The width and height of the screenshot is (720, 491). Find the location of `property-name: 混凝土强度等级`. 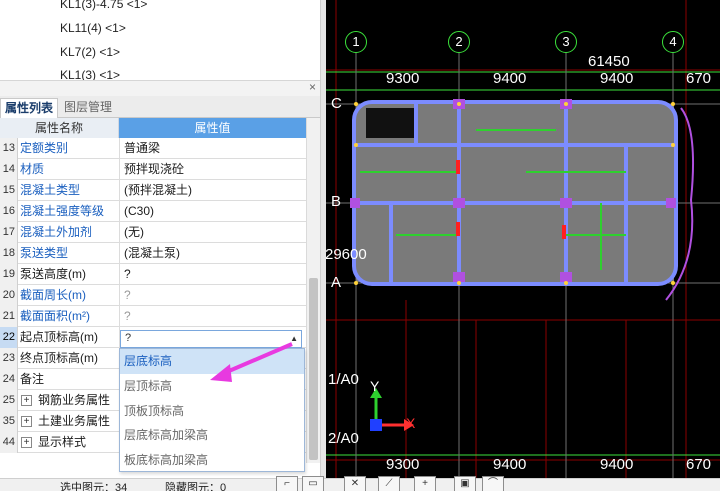

property-name: 混凝土强度等级 is located at coordinates (62, 211).